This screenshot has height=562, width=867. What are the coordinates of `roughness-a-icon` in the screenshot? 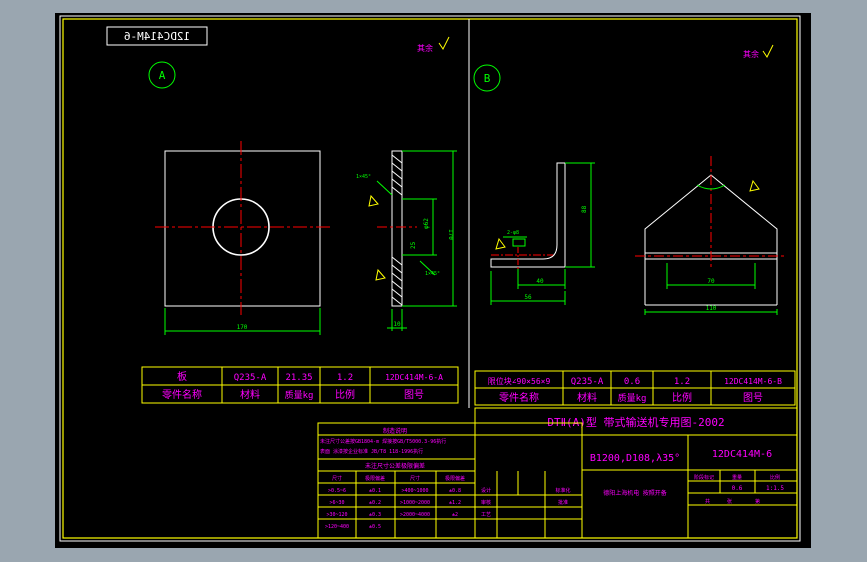 It's located at (444, 43).